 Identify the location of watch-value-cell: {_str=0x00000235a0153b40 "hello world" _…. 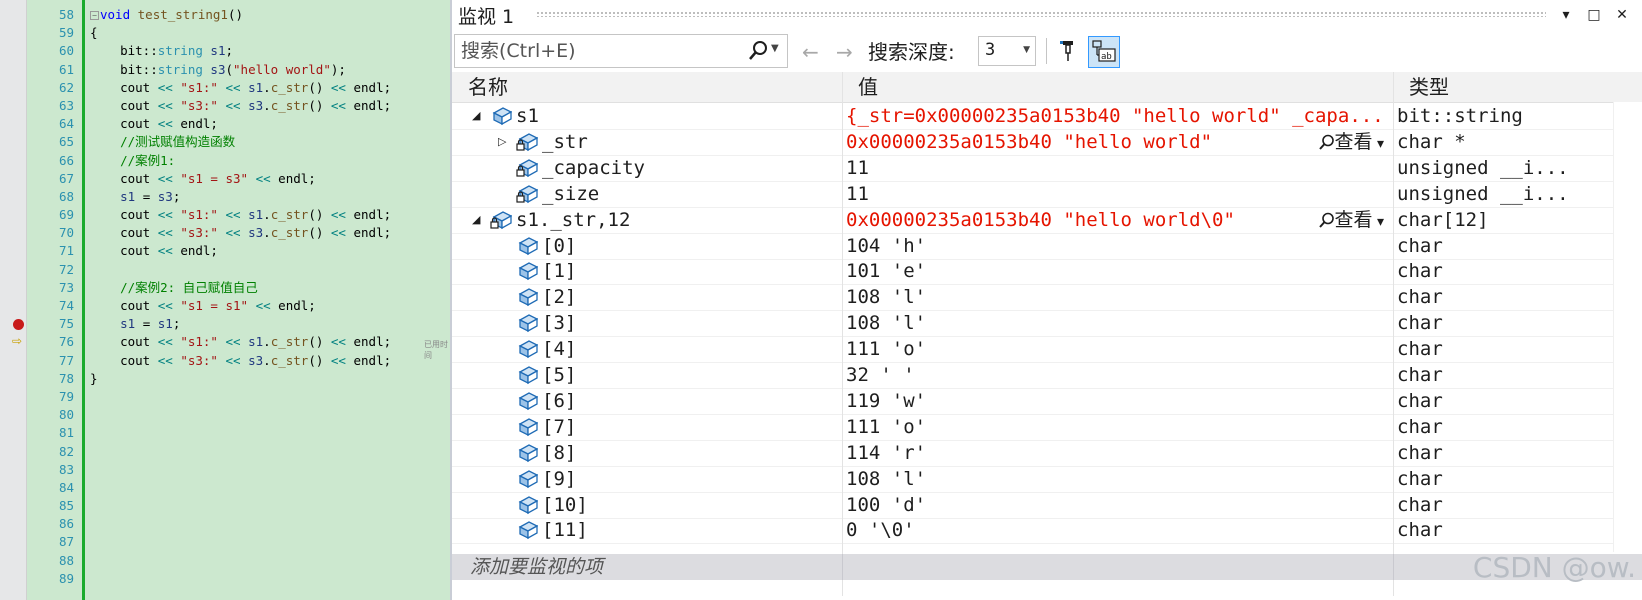
(1117, 116).